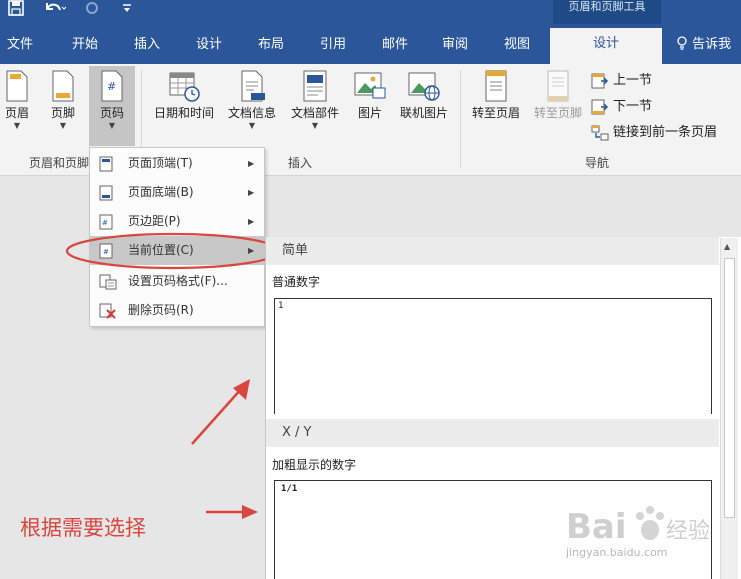  Describe the element at coordinates (424, 86) in the screenshot. I see `online-picture-icon` at that location.